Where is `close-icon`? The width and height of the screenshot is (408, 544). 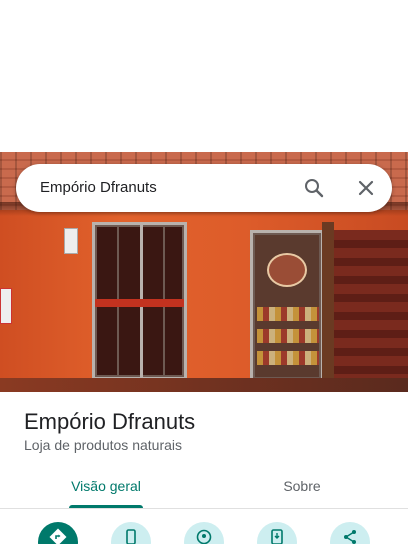 close-icon is located at coordinates (366, 188).